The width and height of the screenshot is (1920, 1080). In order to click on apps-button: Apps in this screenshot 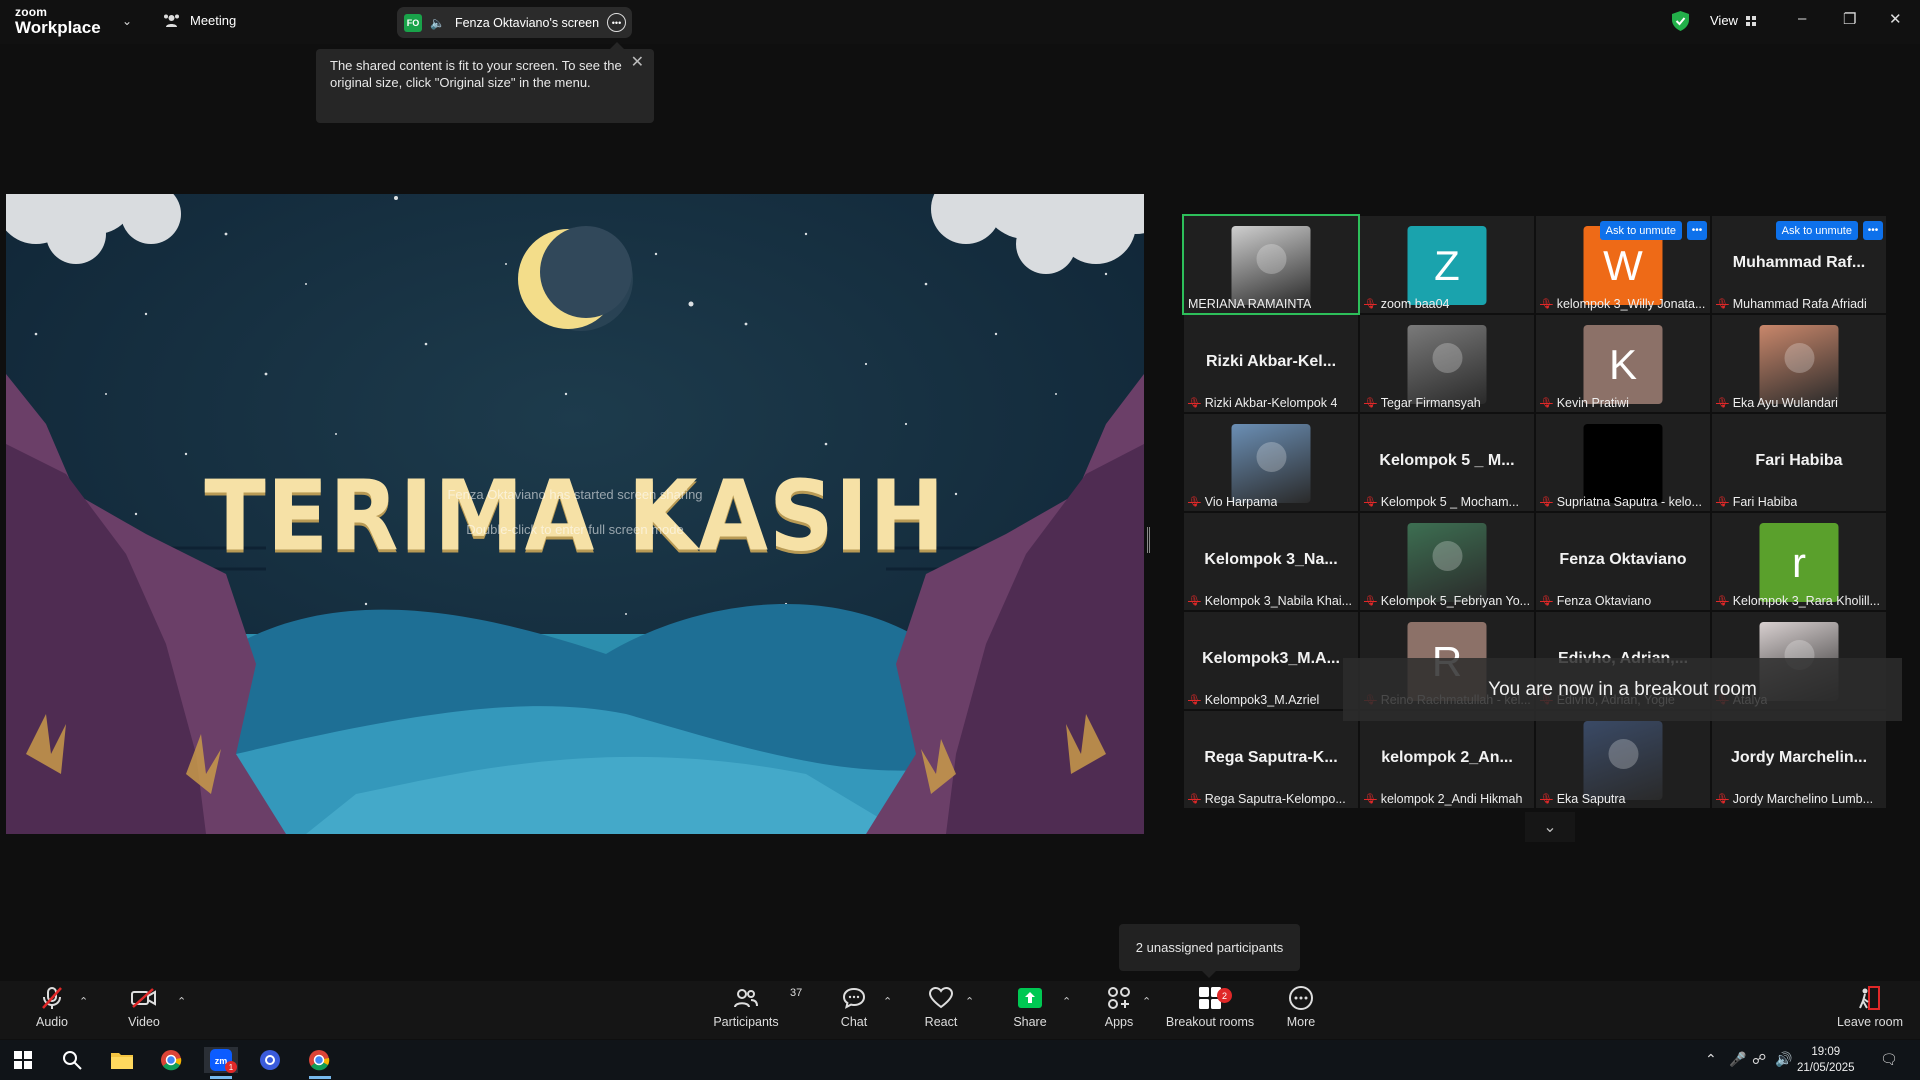, I will do `click(1119, 1010)`.